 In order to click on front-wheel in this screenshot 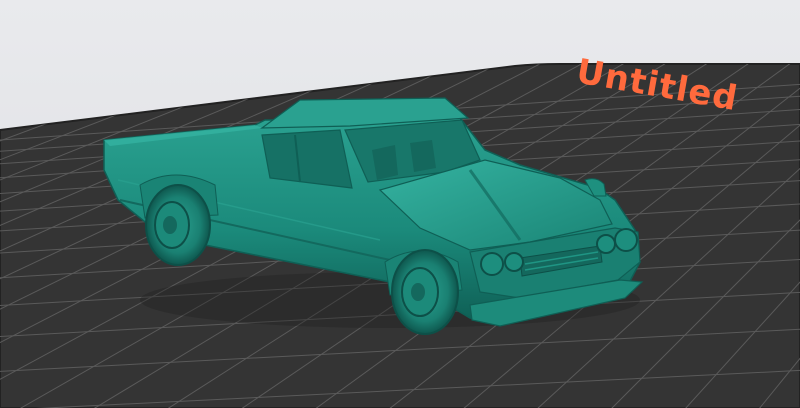, I will do `click(425, 292)`.